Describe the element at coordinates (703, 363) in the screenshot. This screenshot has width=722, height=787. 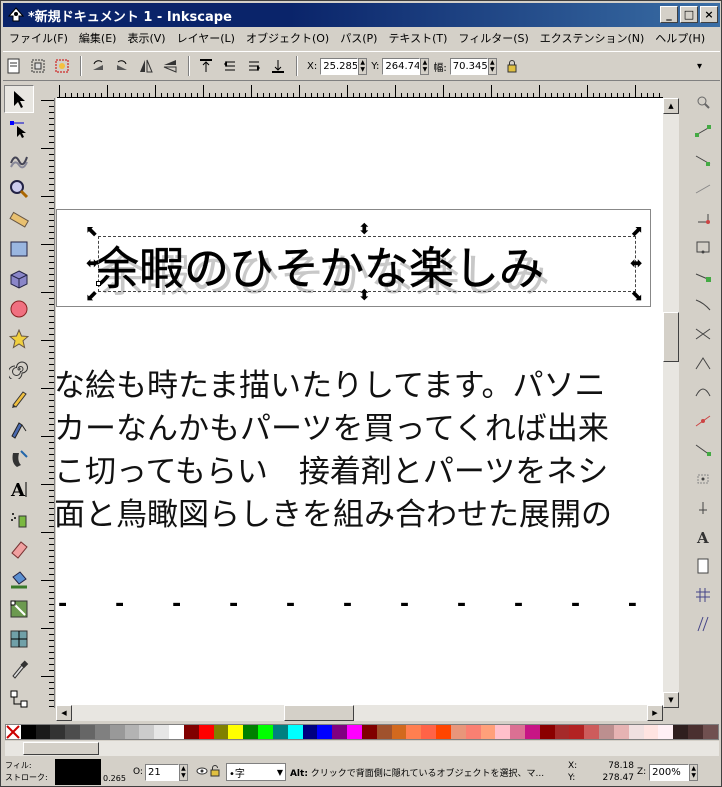
I see `snap-cusp-icon` at that location.